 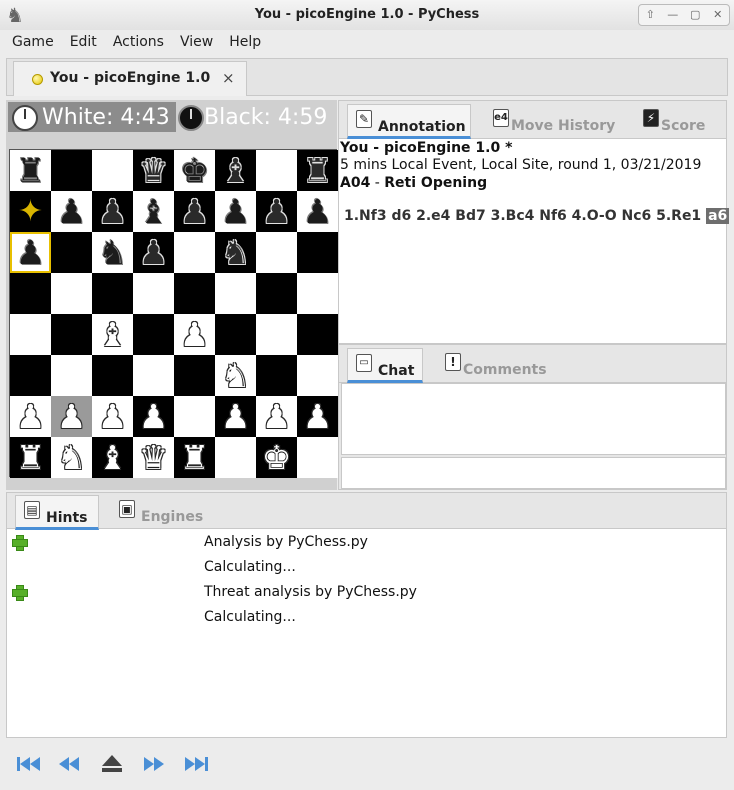 I want to click on square-b2: ♟, so click(x=71, y=416).